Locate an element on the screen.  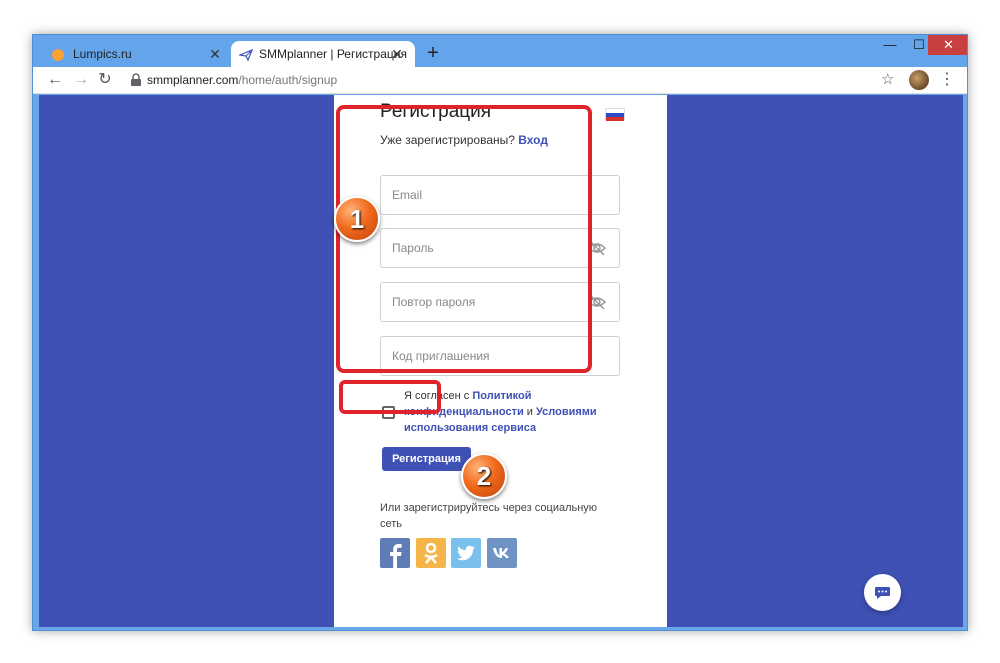
chat-bubble-icon is located at coordinates (882, 593).